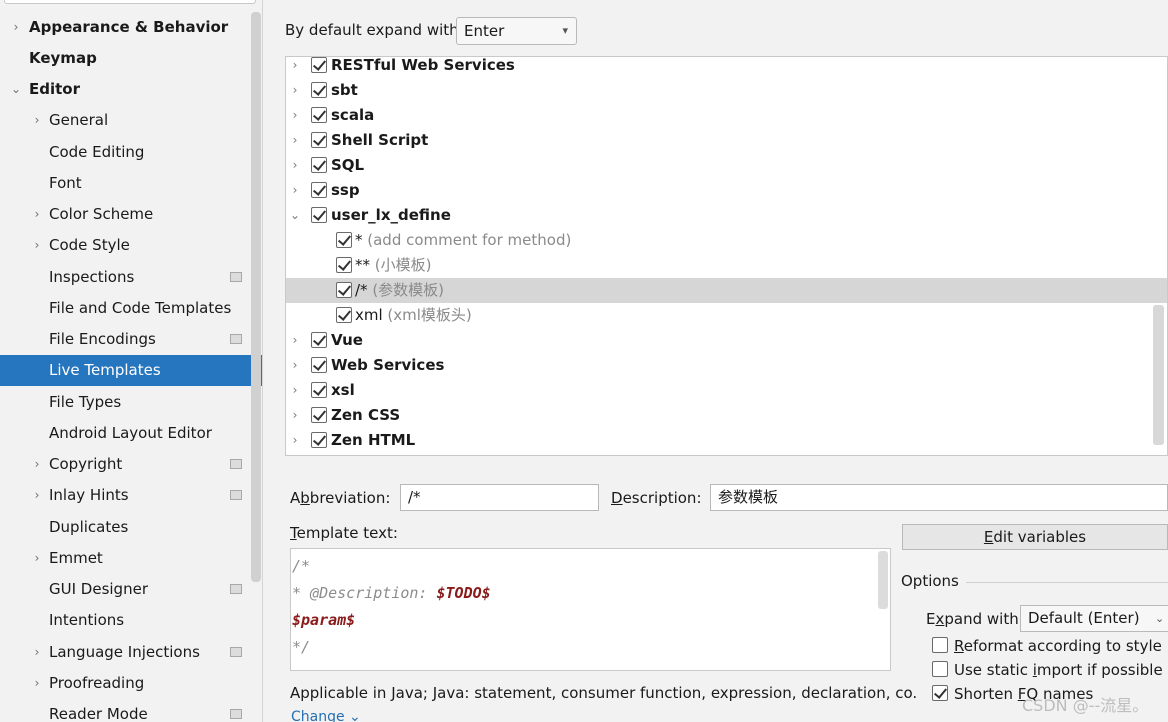  I want to click on sidebar-item-code-style: › Code Style, so click(131, 245).